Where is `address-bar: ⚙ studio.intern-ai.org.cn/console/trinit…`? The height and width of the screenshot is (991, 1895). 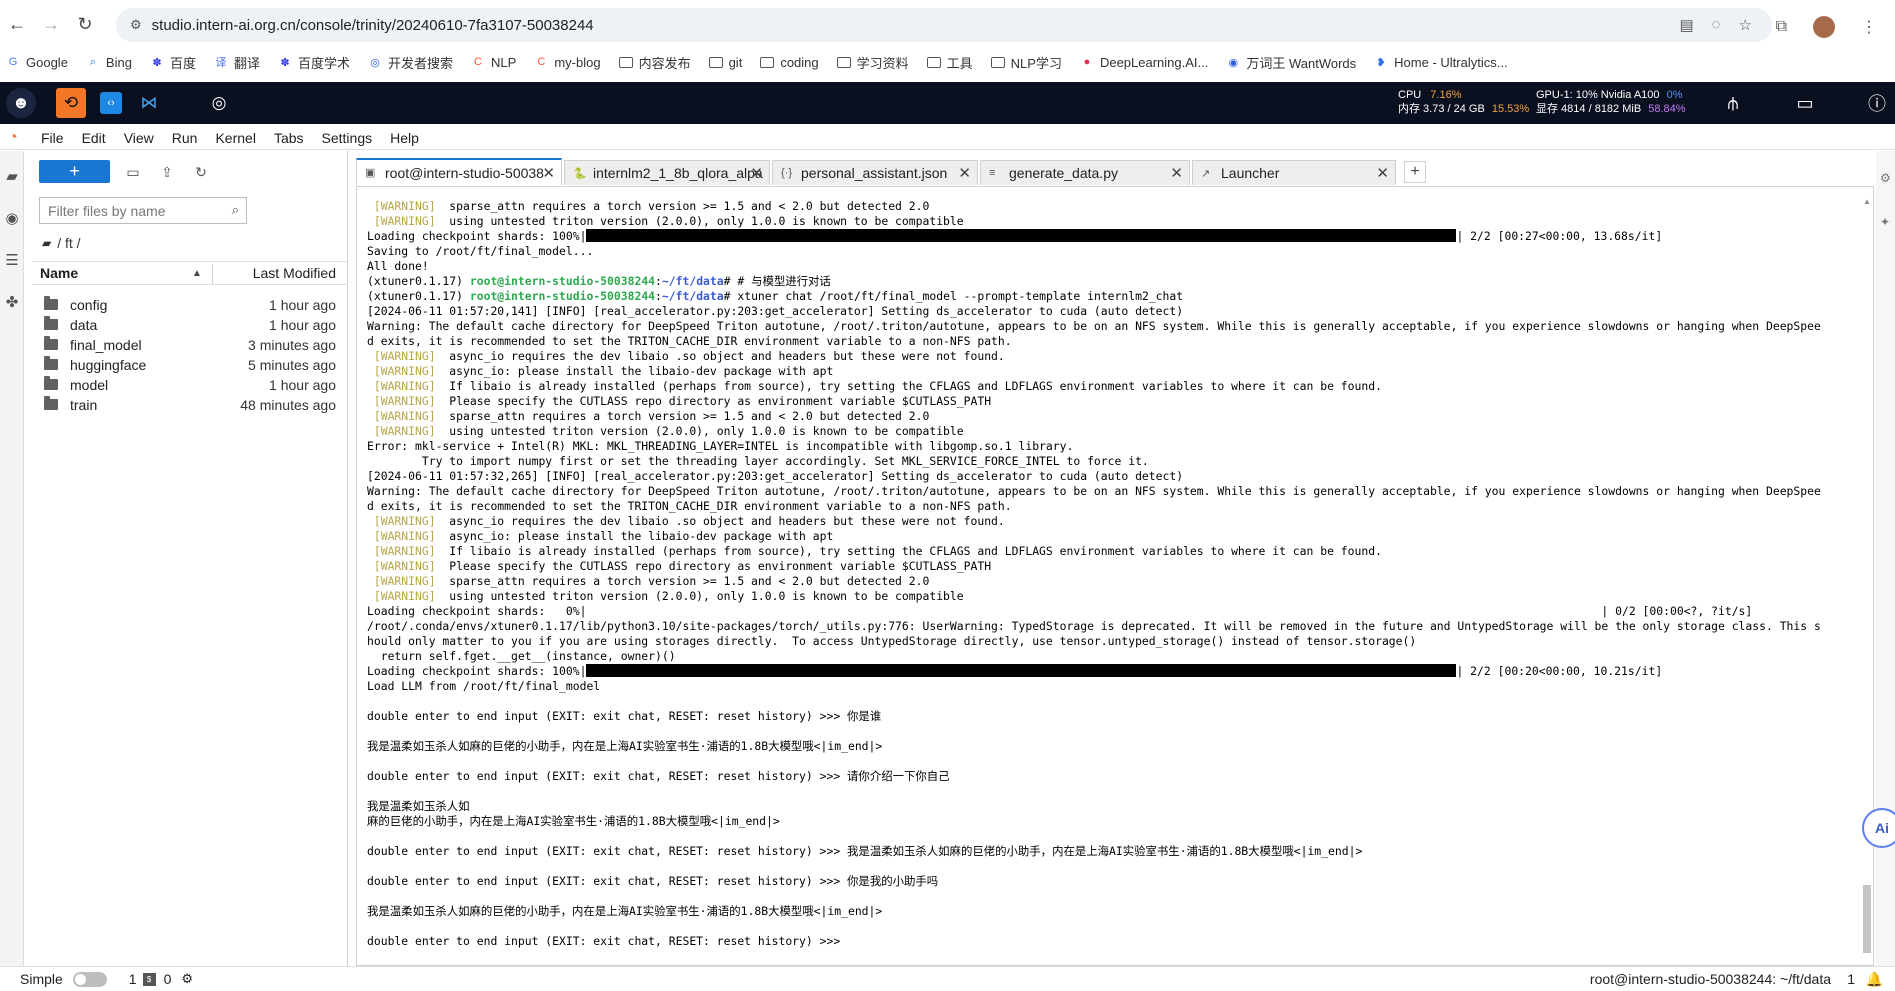 address-bar: ⚙ studio.intern-ai.org.cn/console/trinit… is located at coordinates (944, 25).